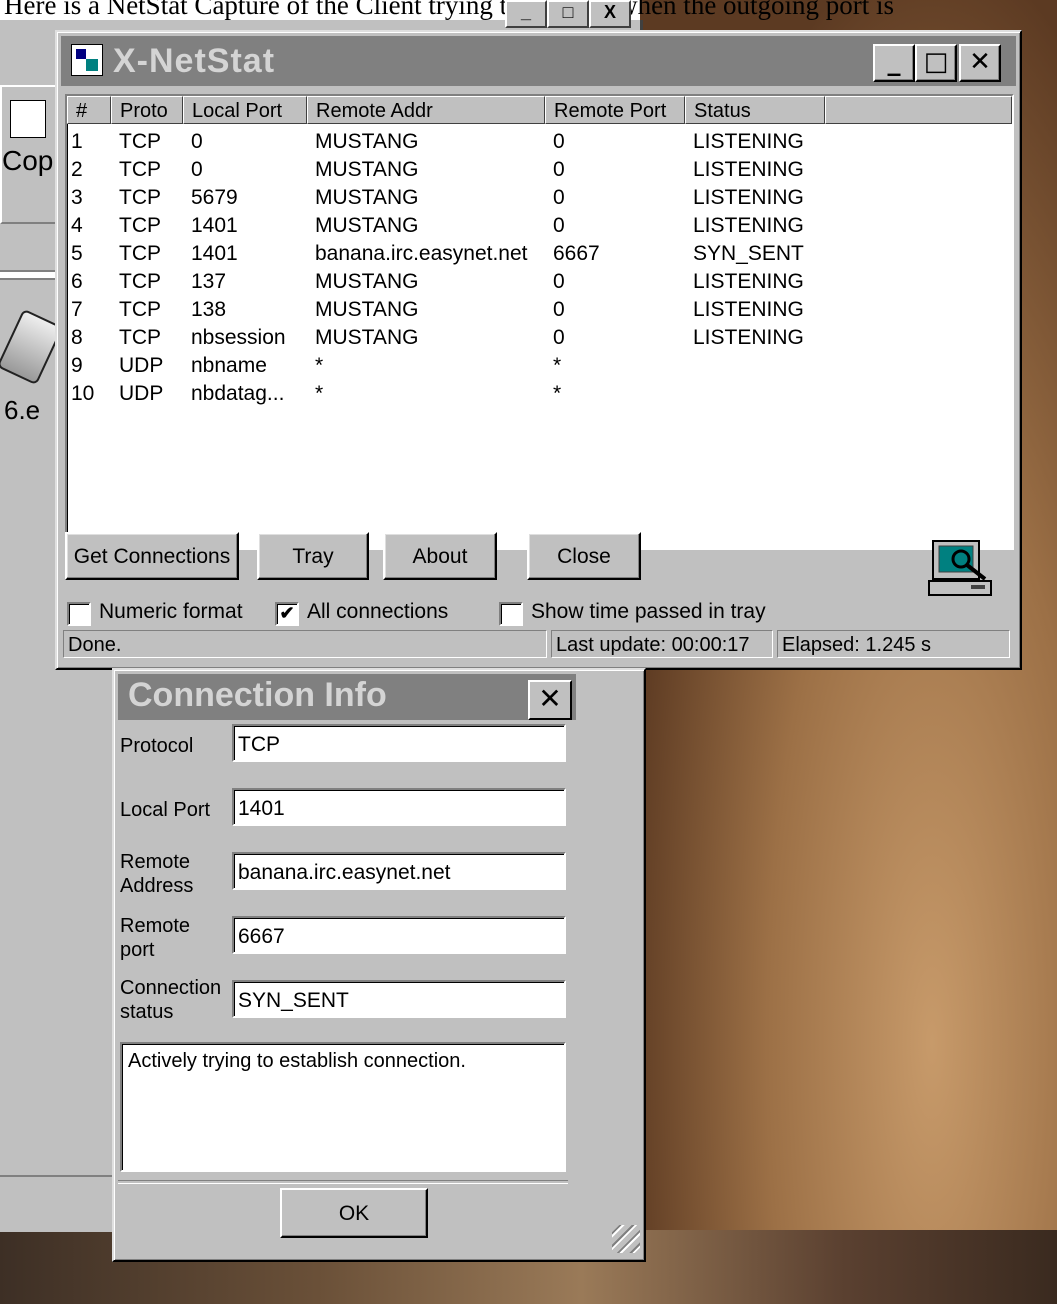 This screenshot has width=1057, height=1304. Describe the element at coordinates (147, 110) in the screenshot. I see `column-header-proto: Proto` at that location.